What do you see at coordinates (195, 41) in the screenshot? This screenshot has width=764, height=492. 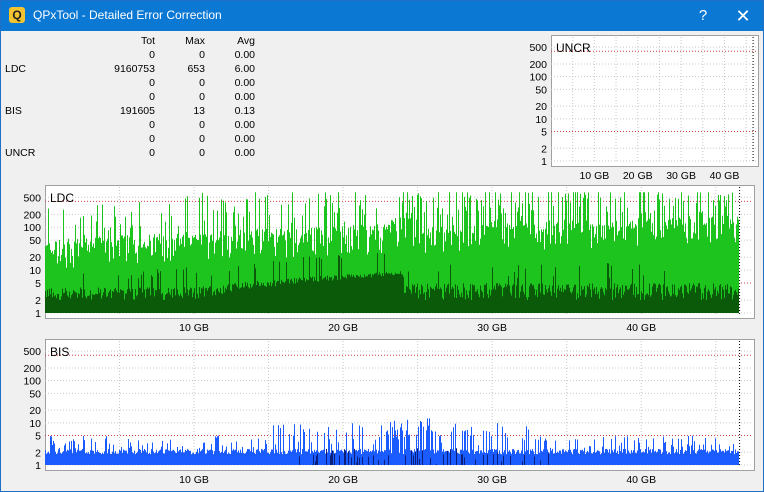 I see `max-header: Max` at bounding box center [195, 41].